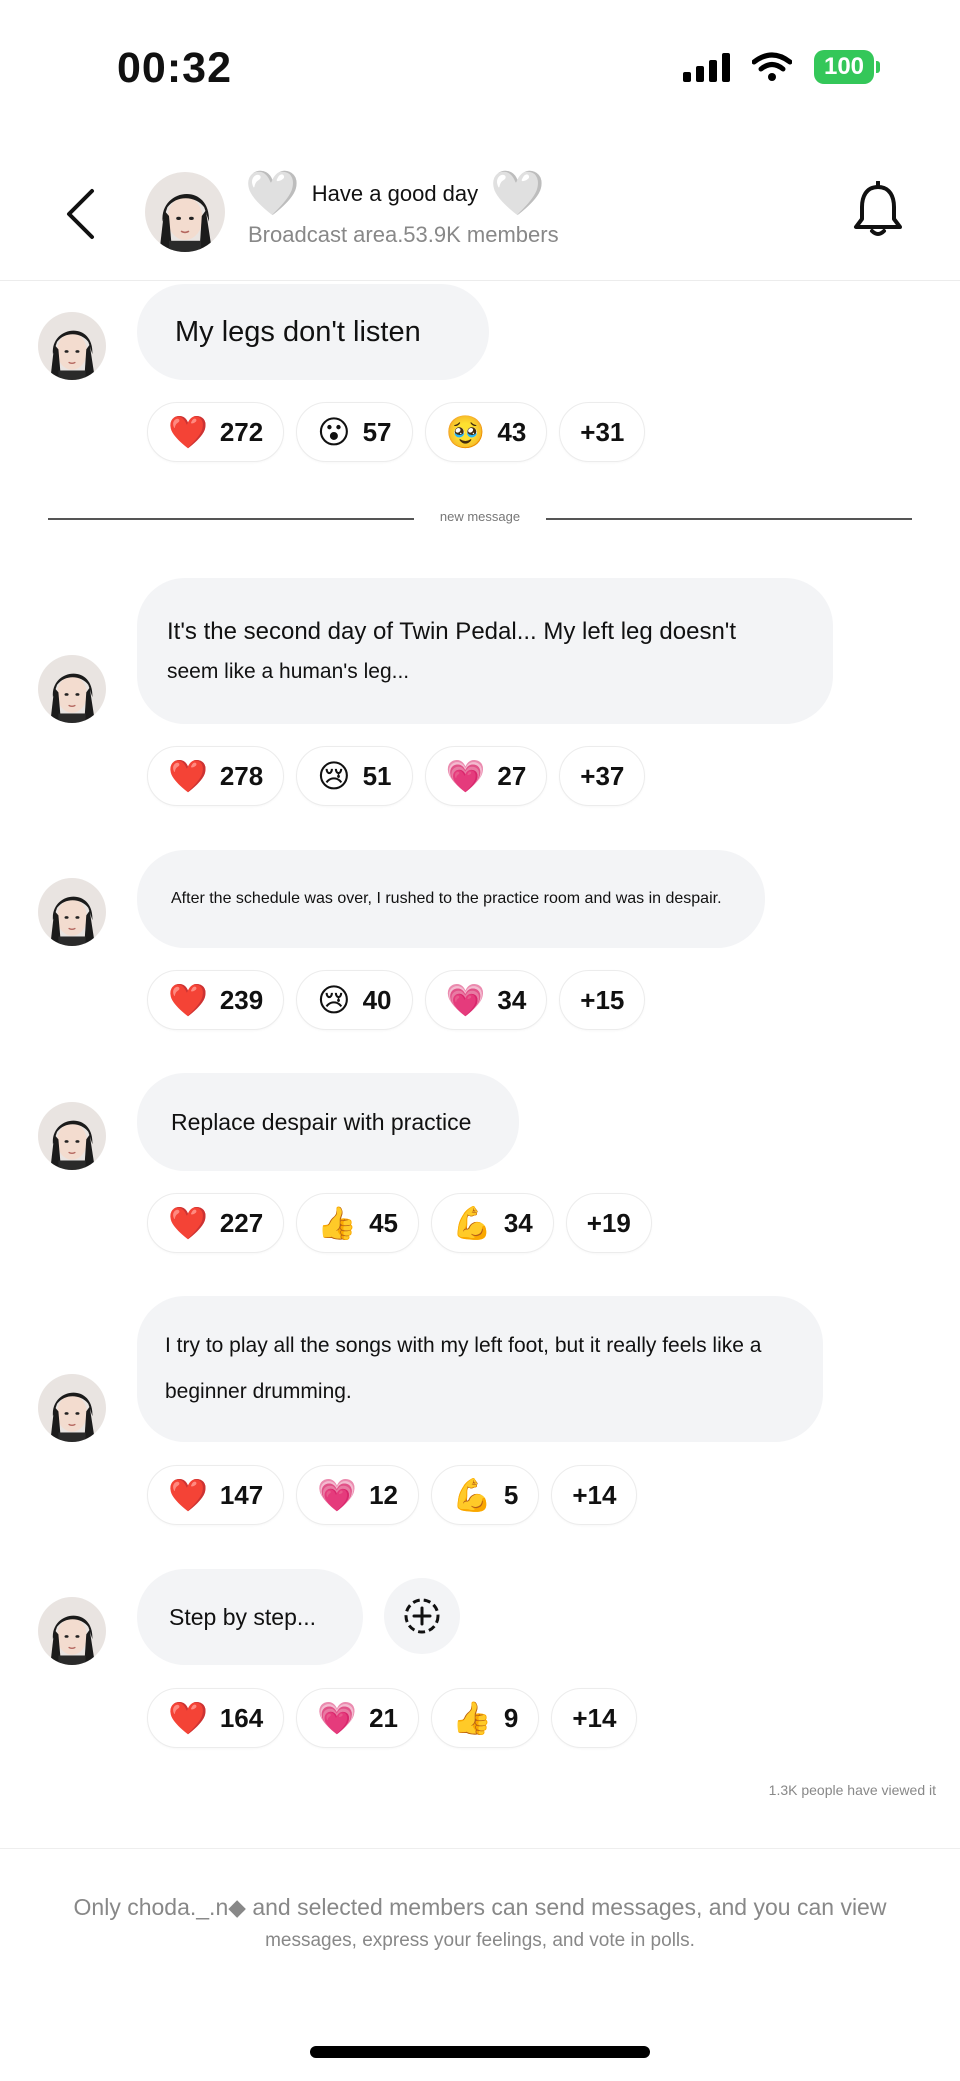 This screenshot has height=2081, width=960. I want to click on notifications-button, so click(878, 210).